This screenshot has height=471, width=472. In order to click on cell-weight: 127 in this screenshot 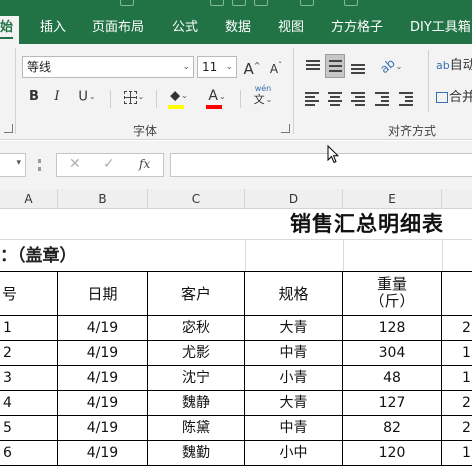, I will do `click(392, 403)`.